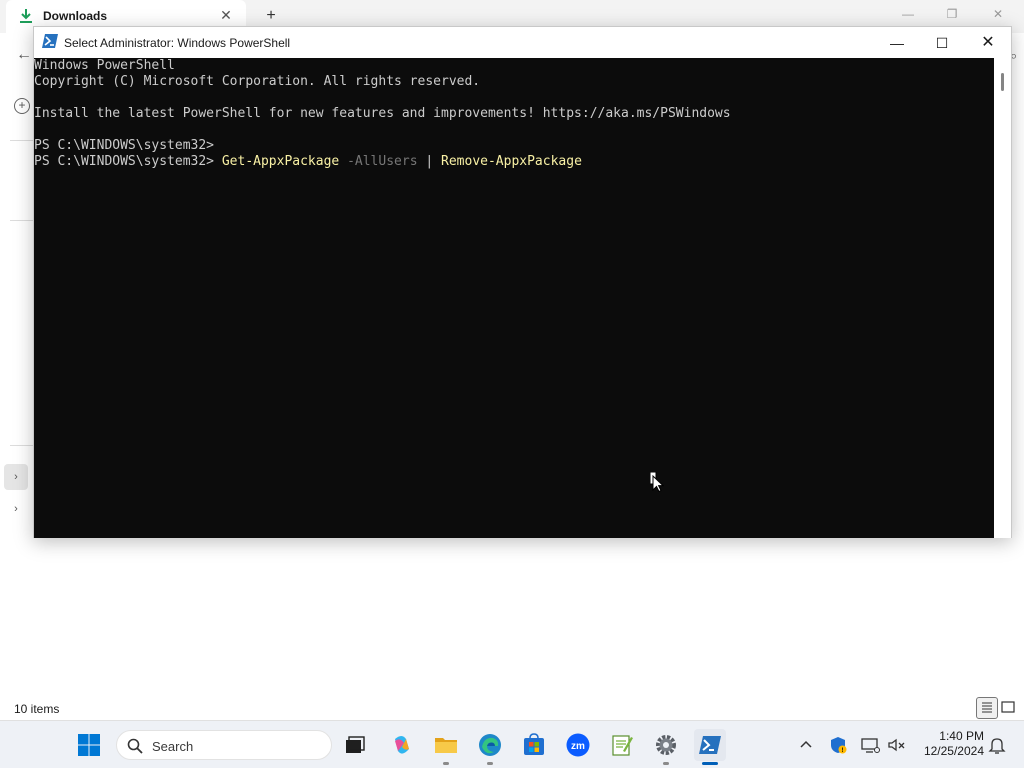 The width and height of the screenshot is (1024, 768). Describe the element at coordinates (124, 145) in the screenshot. I see `terminal-line: PS C:\WINDOWS\system32>` at that location.